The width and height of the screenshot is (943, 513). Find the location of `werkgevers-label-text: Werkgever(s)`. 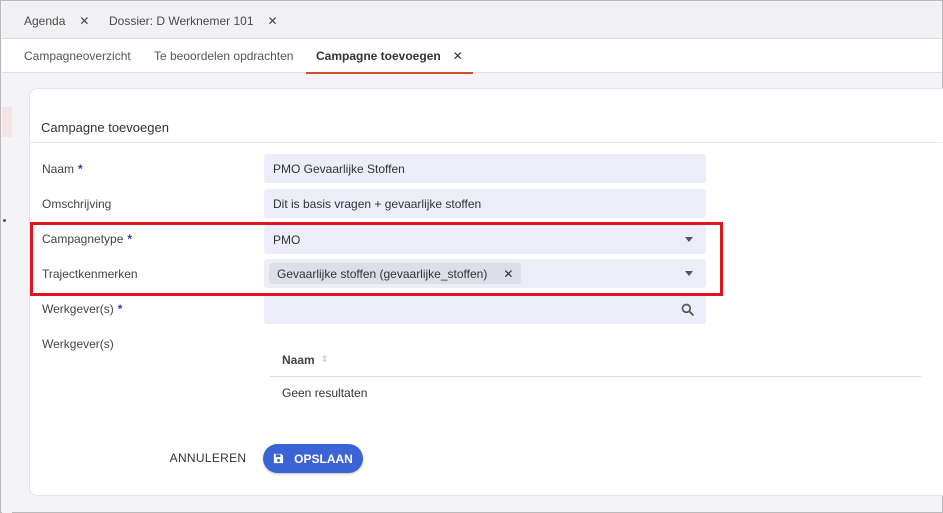

werkgevers-label-text: Werkgever(s) is located at coordinates (78, 309).